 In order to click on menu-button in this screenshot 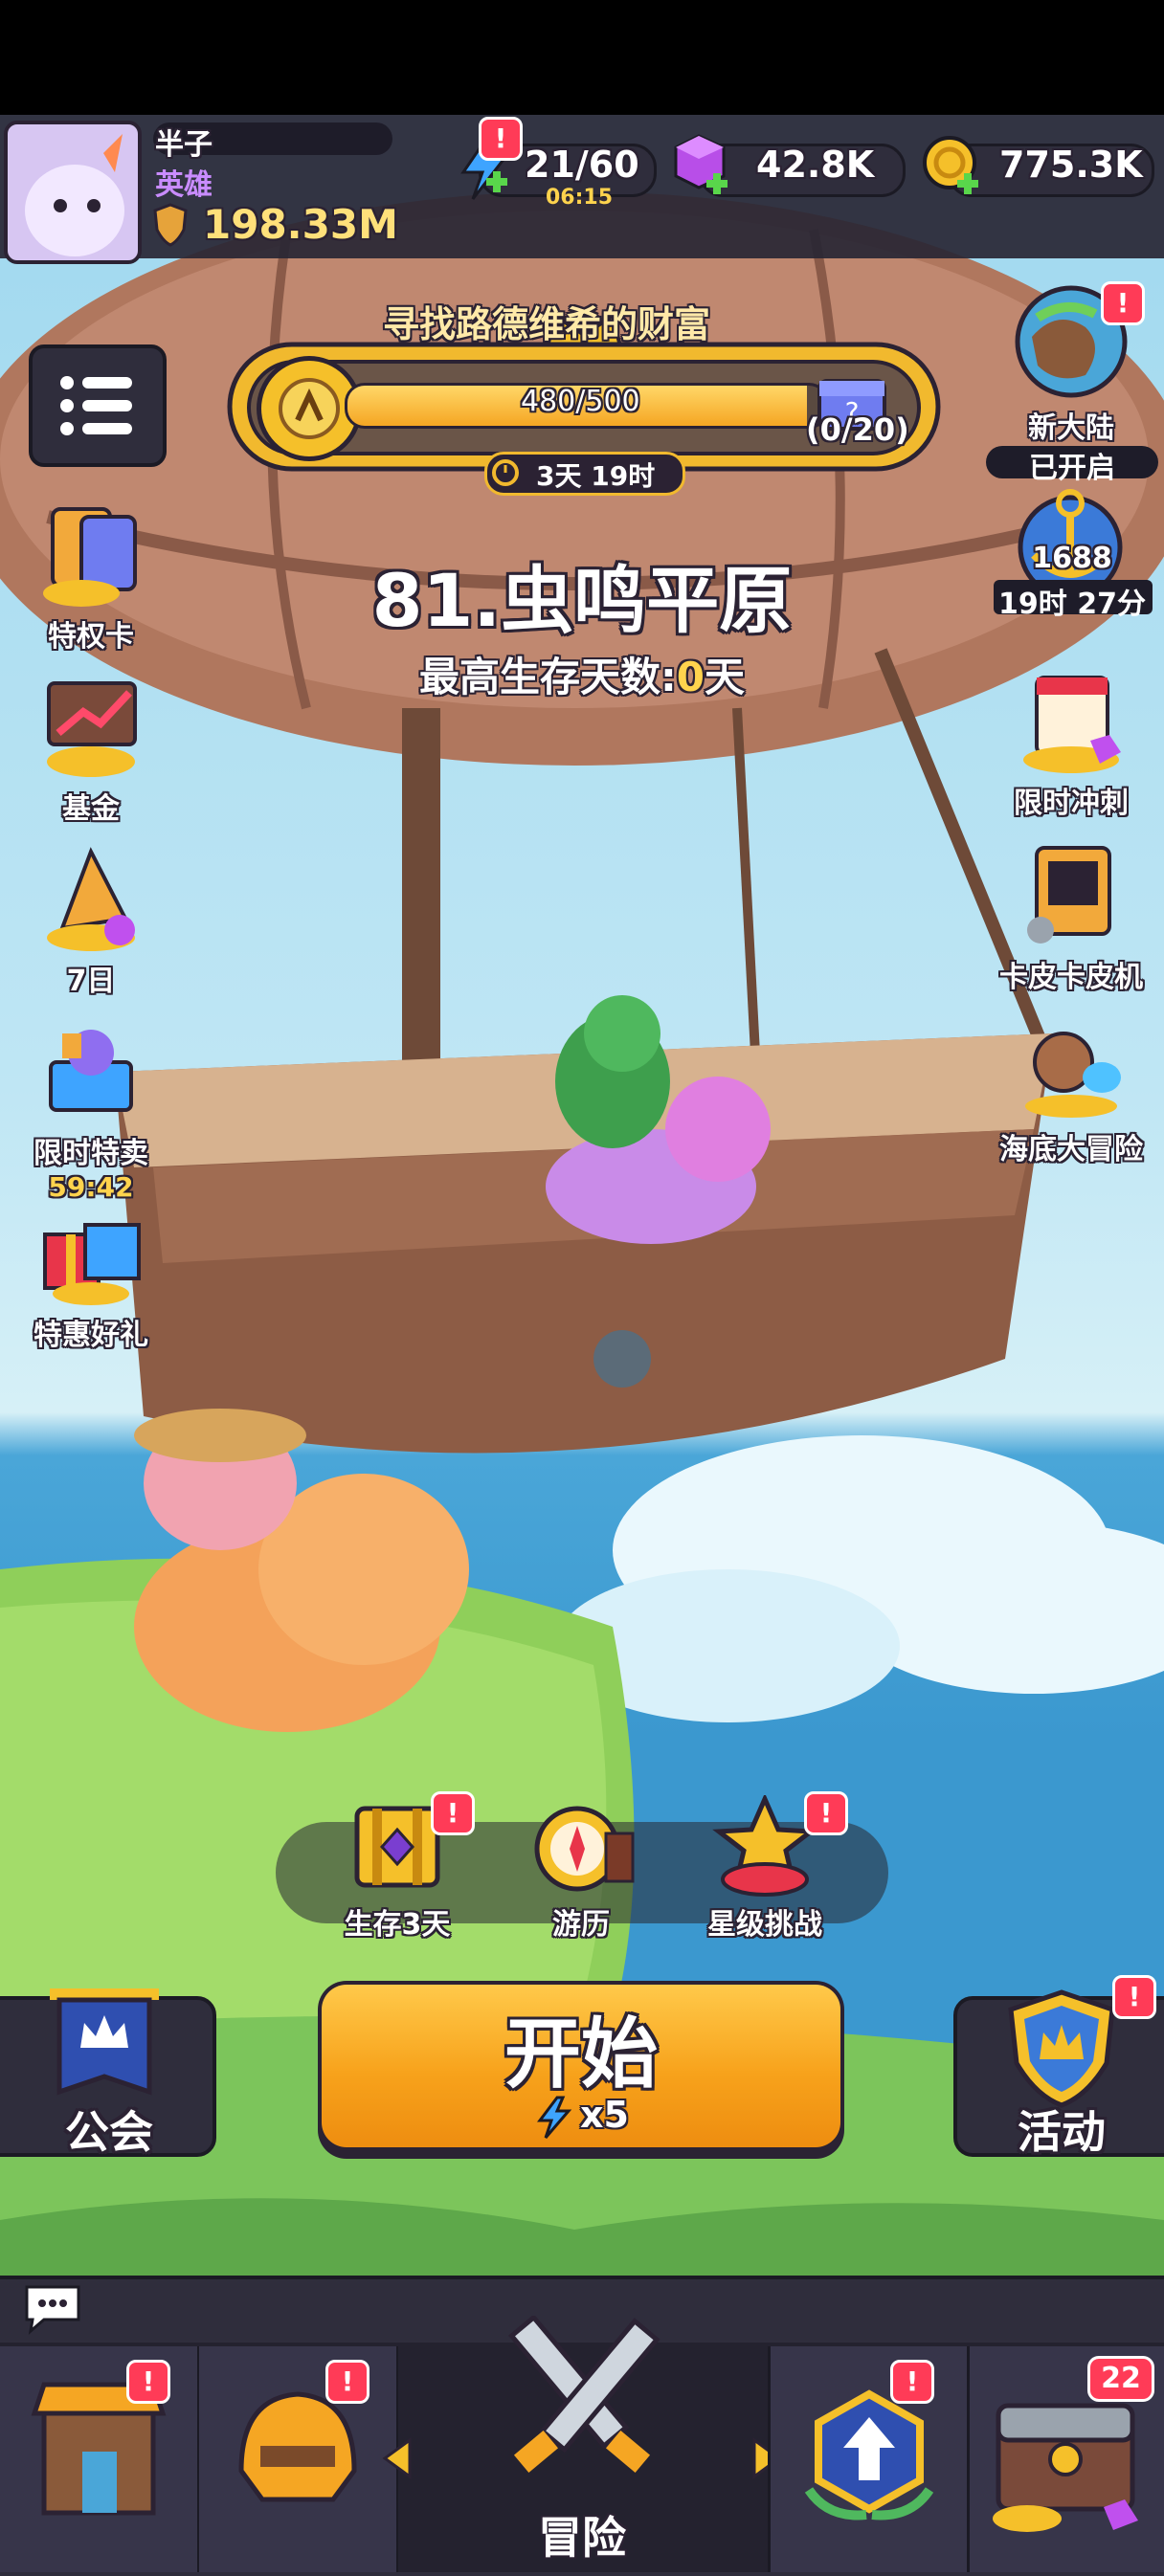, I will do `click(98, 405)`.